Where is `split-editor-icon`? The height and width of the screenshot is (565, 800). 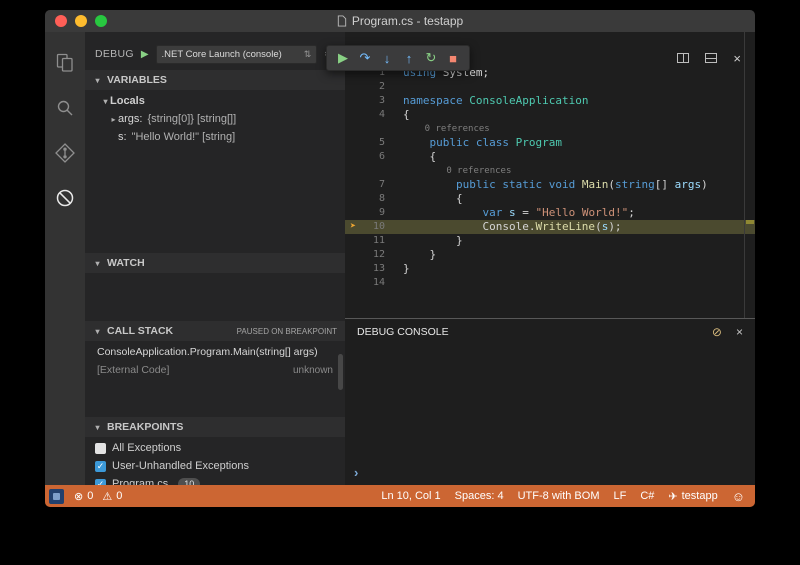
split-editor-icon is located at coordinates (683, 59).